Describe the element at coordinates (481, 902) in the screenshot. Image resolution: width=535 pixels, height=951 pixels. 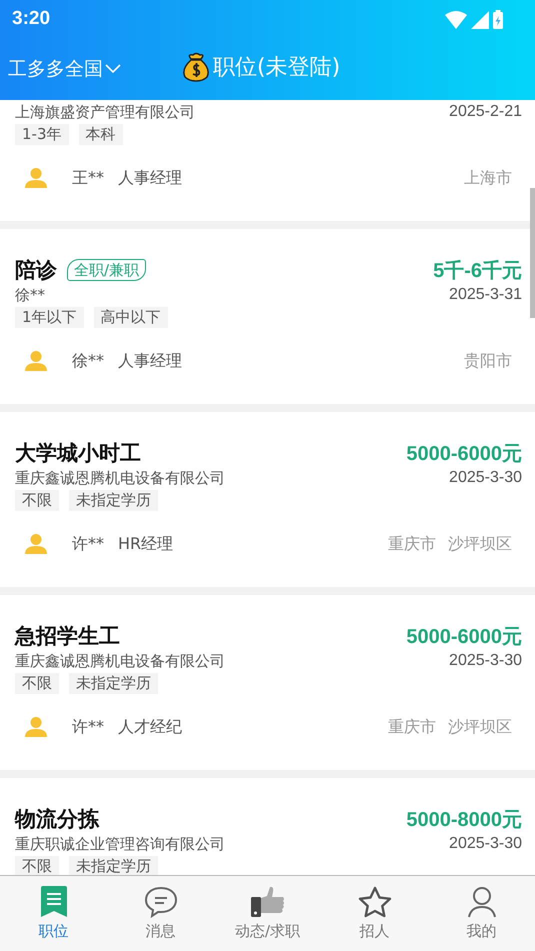
I see `person-outline-icon` at that location.